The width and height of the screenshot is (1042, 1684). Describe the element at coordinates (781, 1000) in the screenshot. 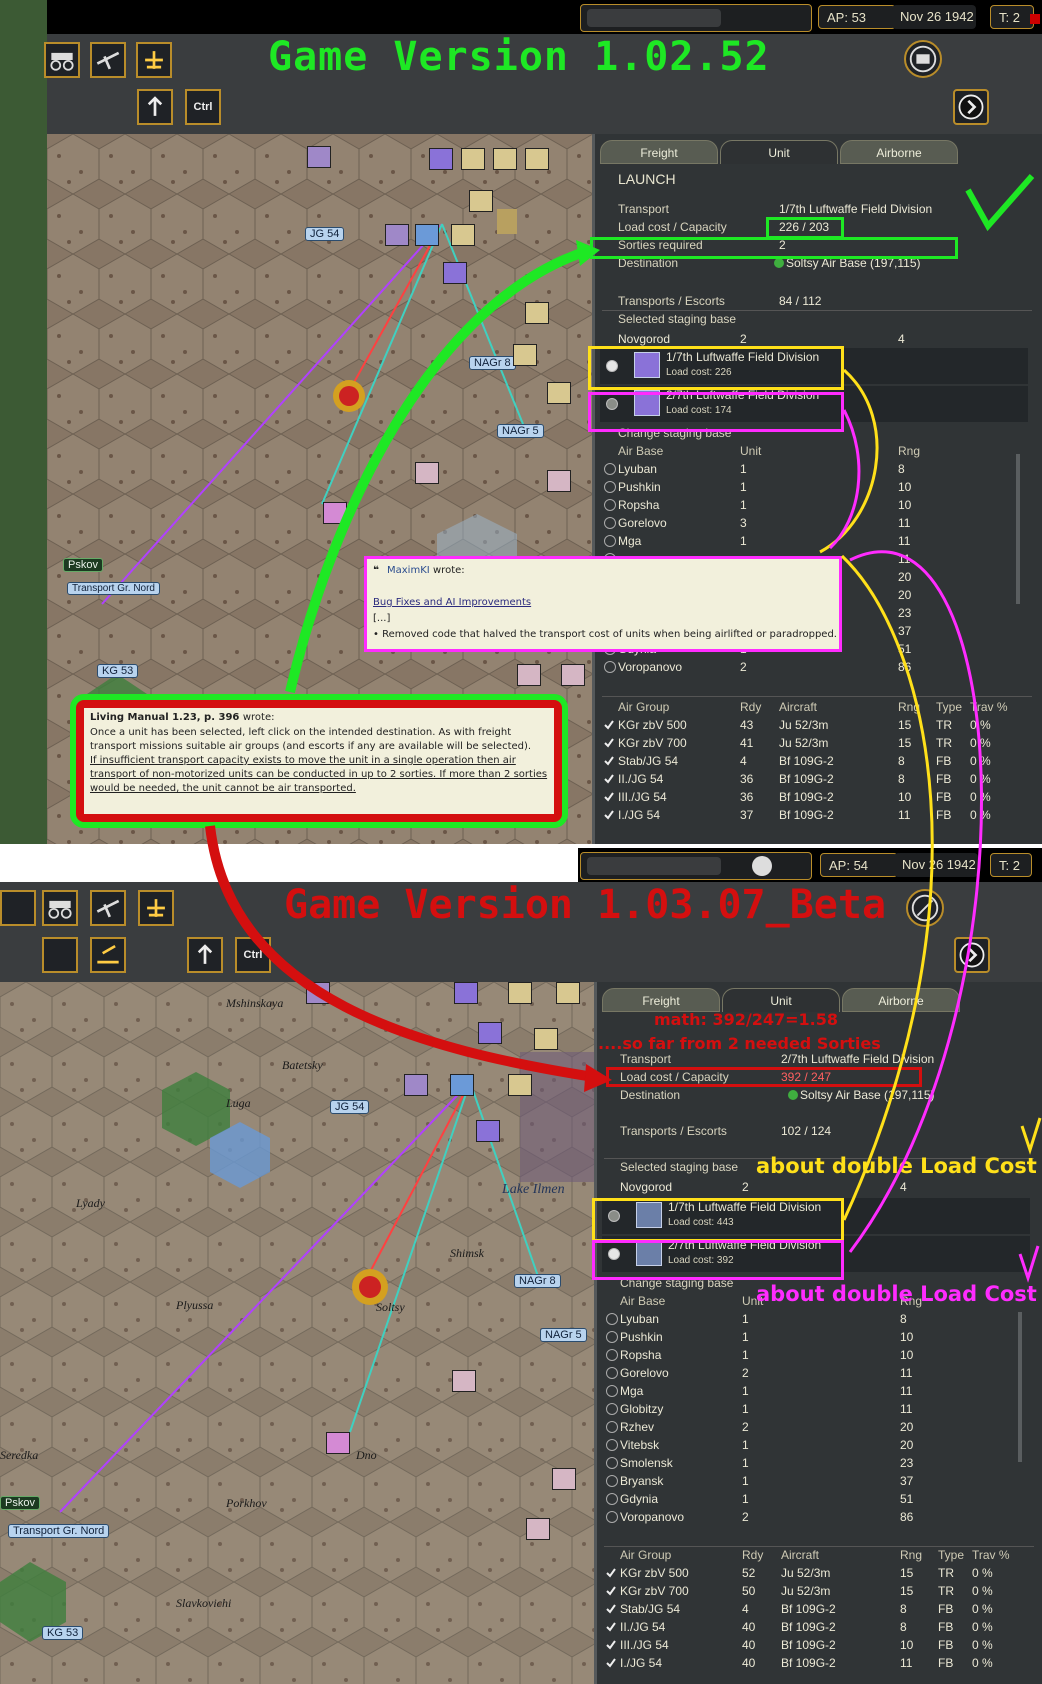

I see `tab-unit: Unit` at that location.